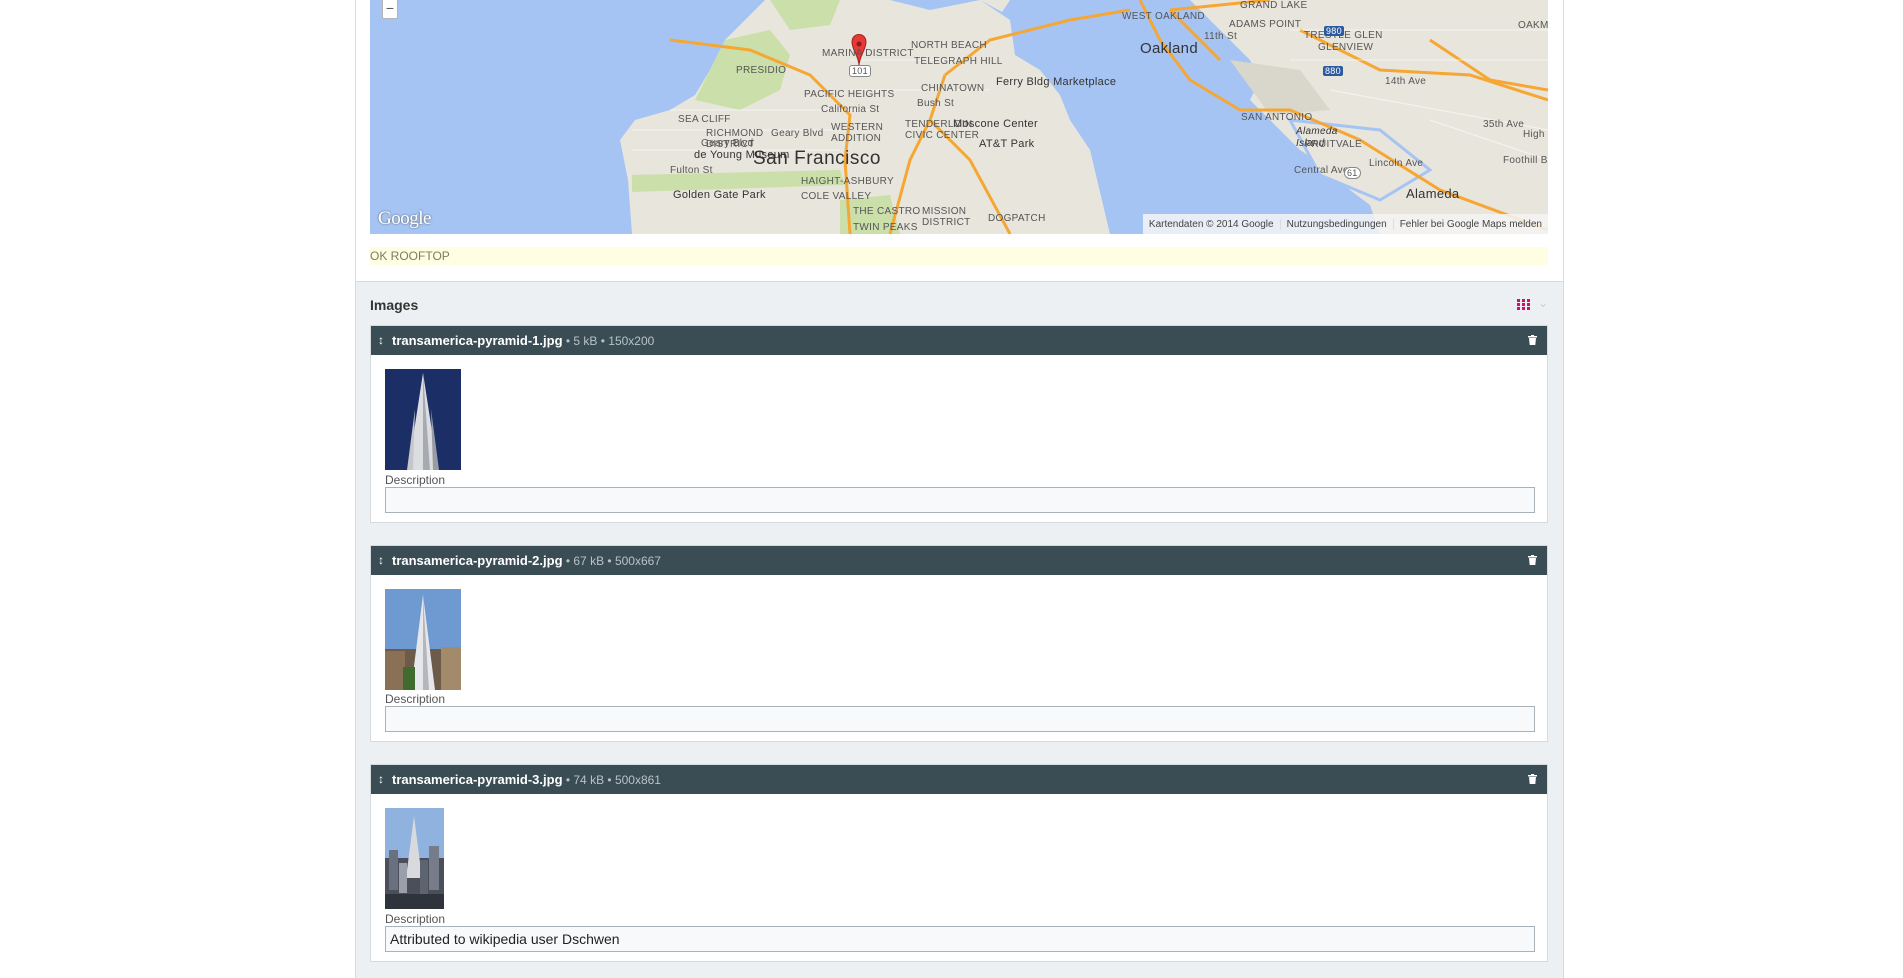 Image resolution: width=1903 pixels, height=978 pixels. Describe the element at coordinates (1352, 173) in the screenshot. I see `map-shield-61: 61` at that location.